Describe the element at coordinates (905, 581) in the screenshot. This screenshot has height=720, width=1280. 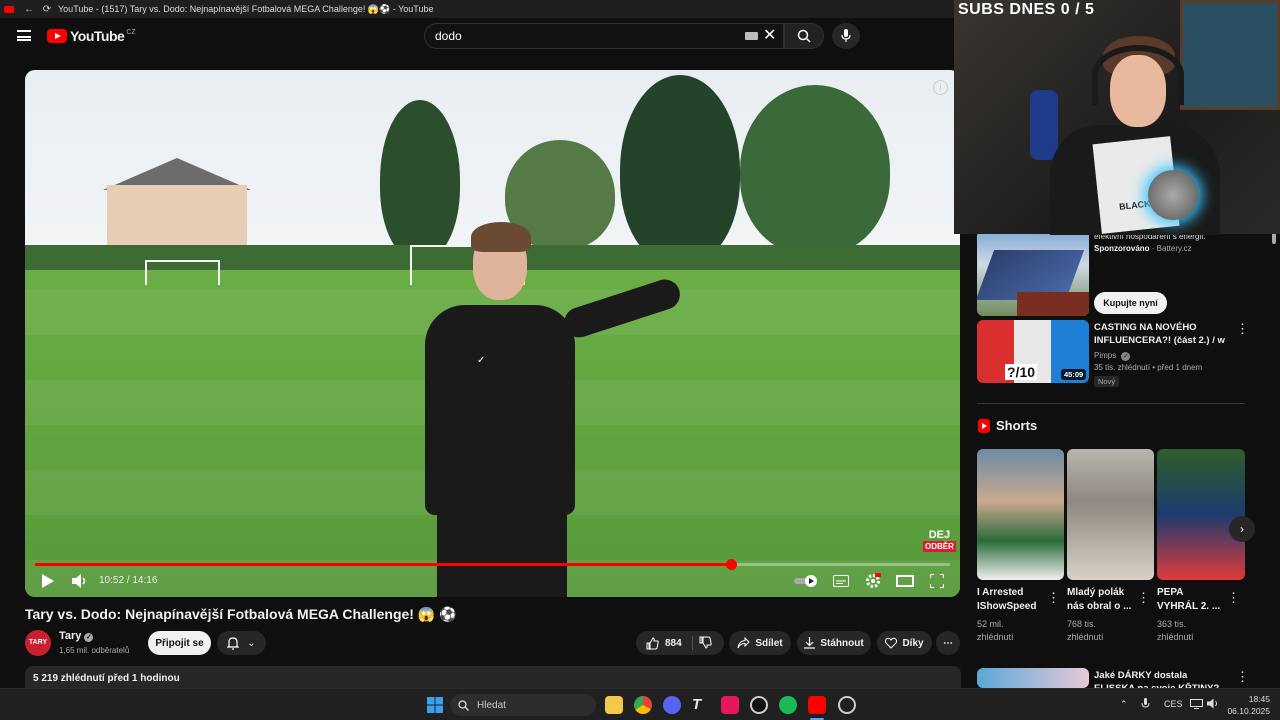
I see `theater-mode-button` at that location.